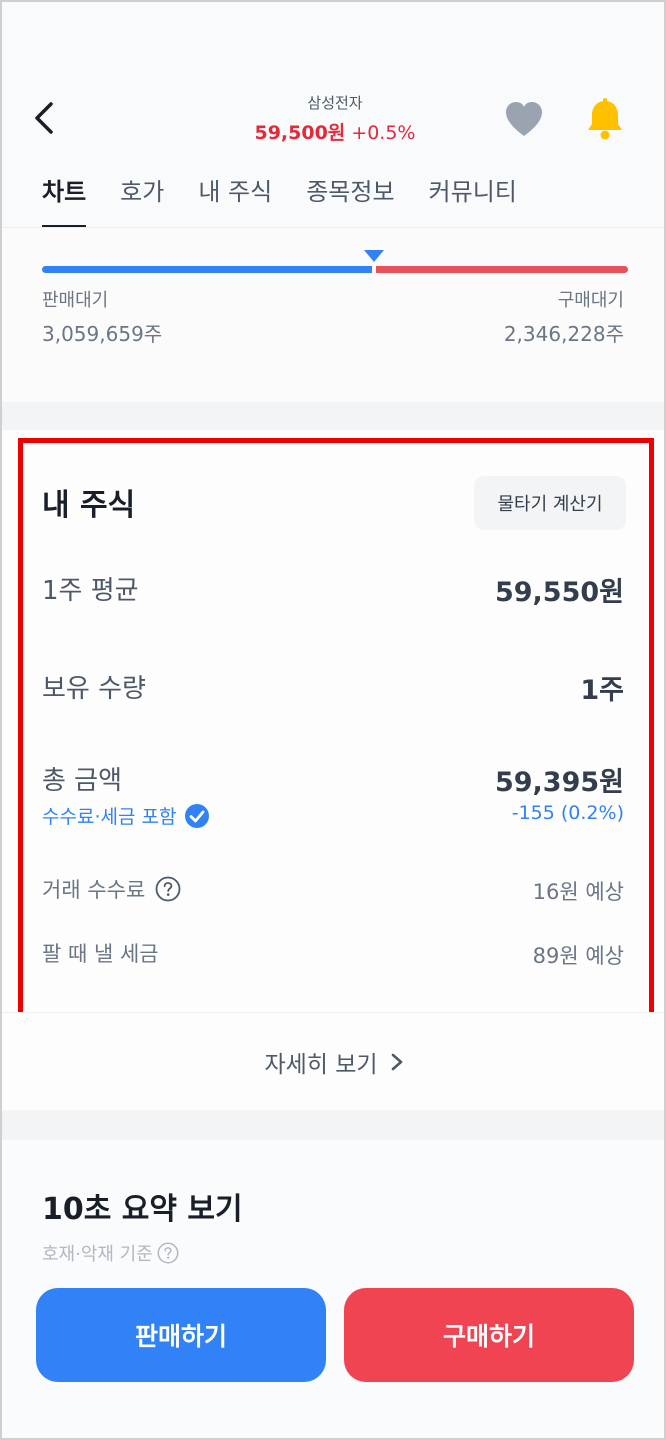 The width and height of the screenshot is (666, 1440). I want to click on question-circle-icon, so click(168, 1253).